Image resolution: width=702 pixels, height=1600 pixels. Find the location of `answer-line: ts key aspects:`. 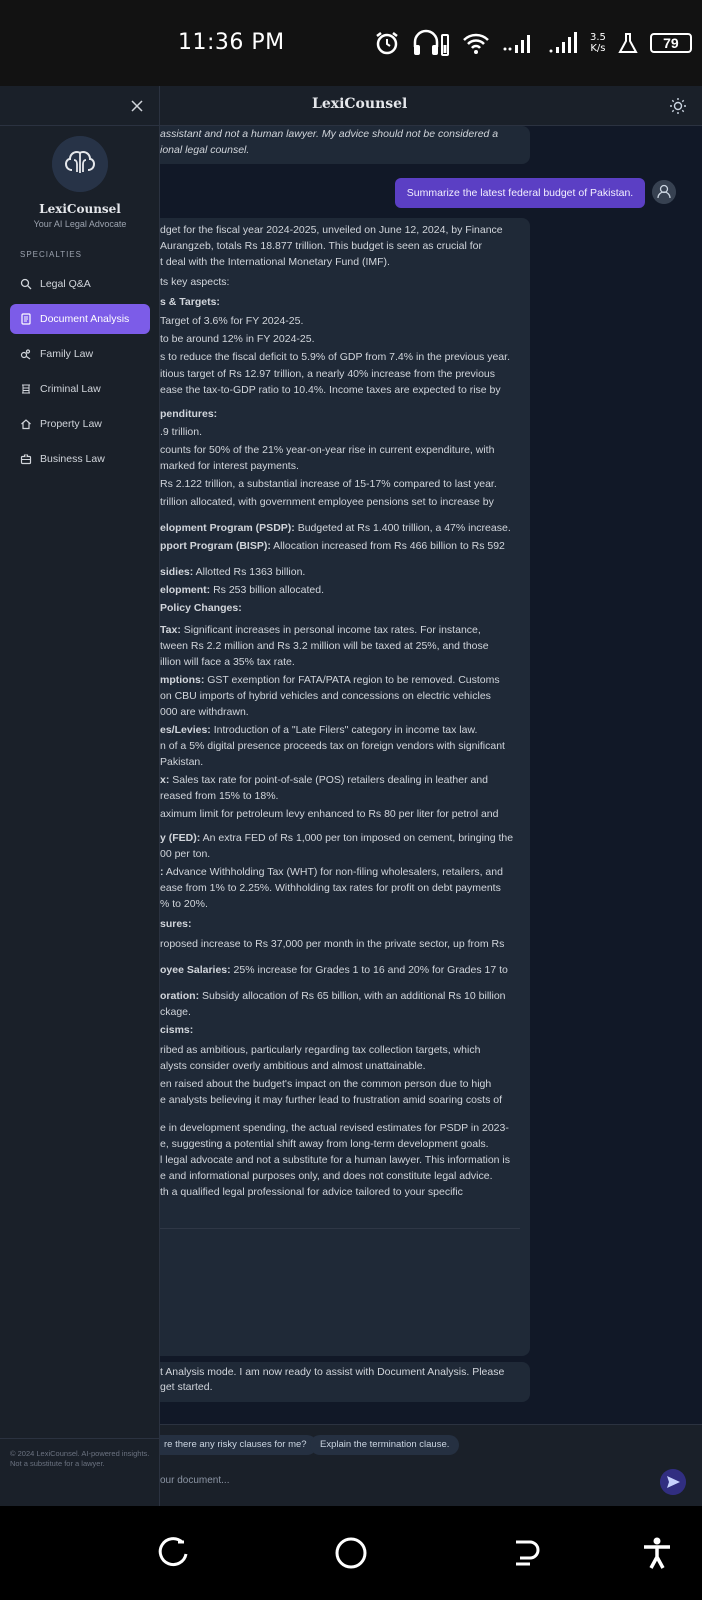

answer-line: ts key aspects: is located at coordinates (194, 282).